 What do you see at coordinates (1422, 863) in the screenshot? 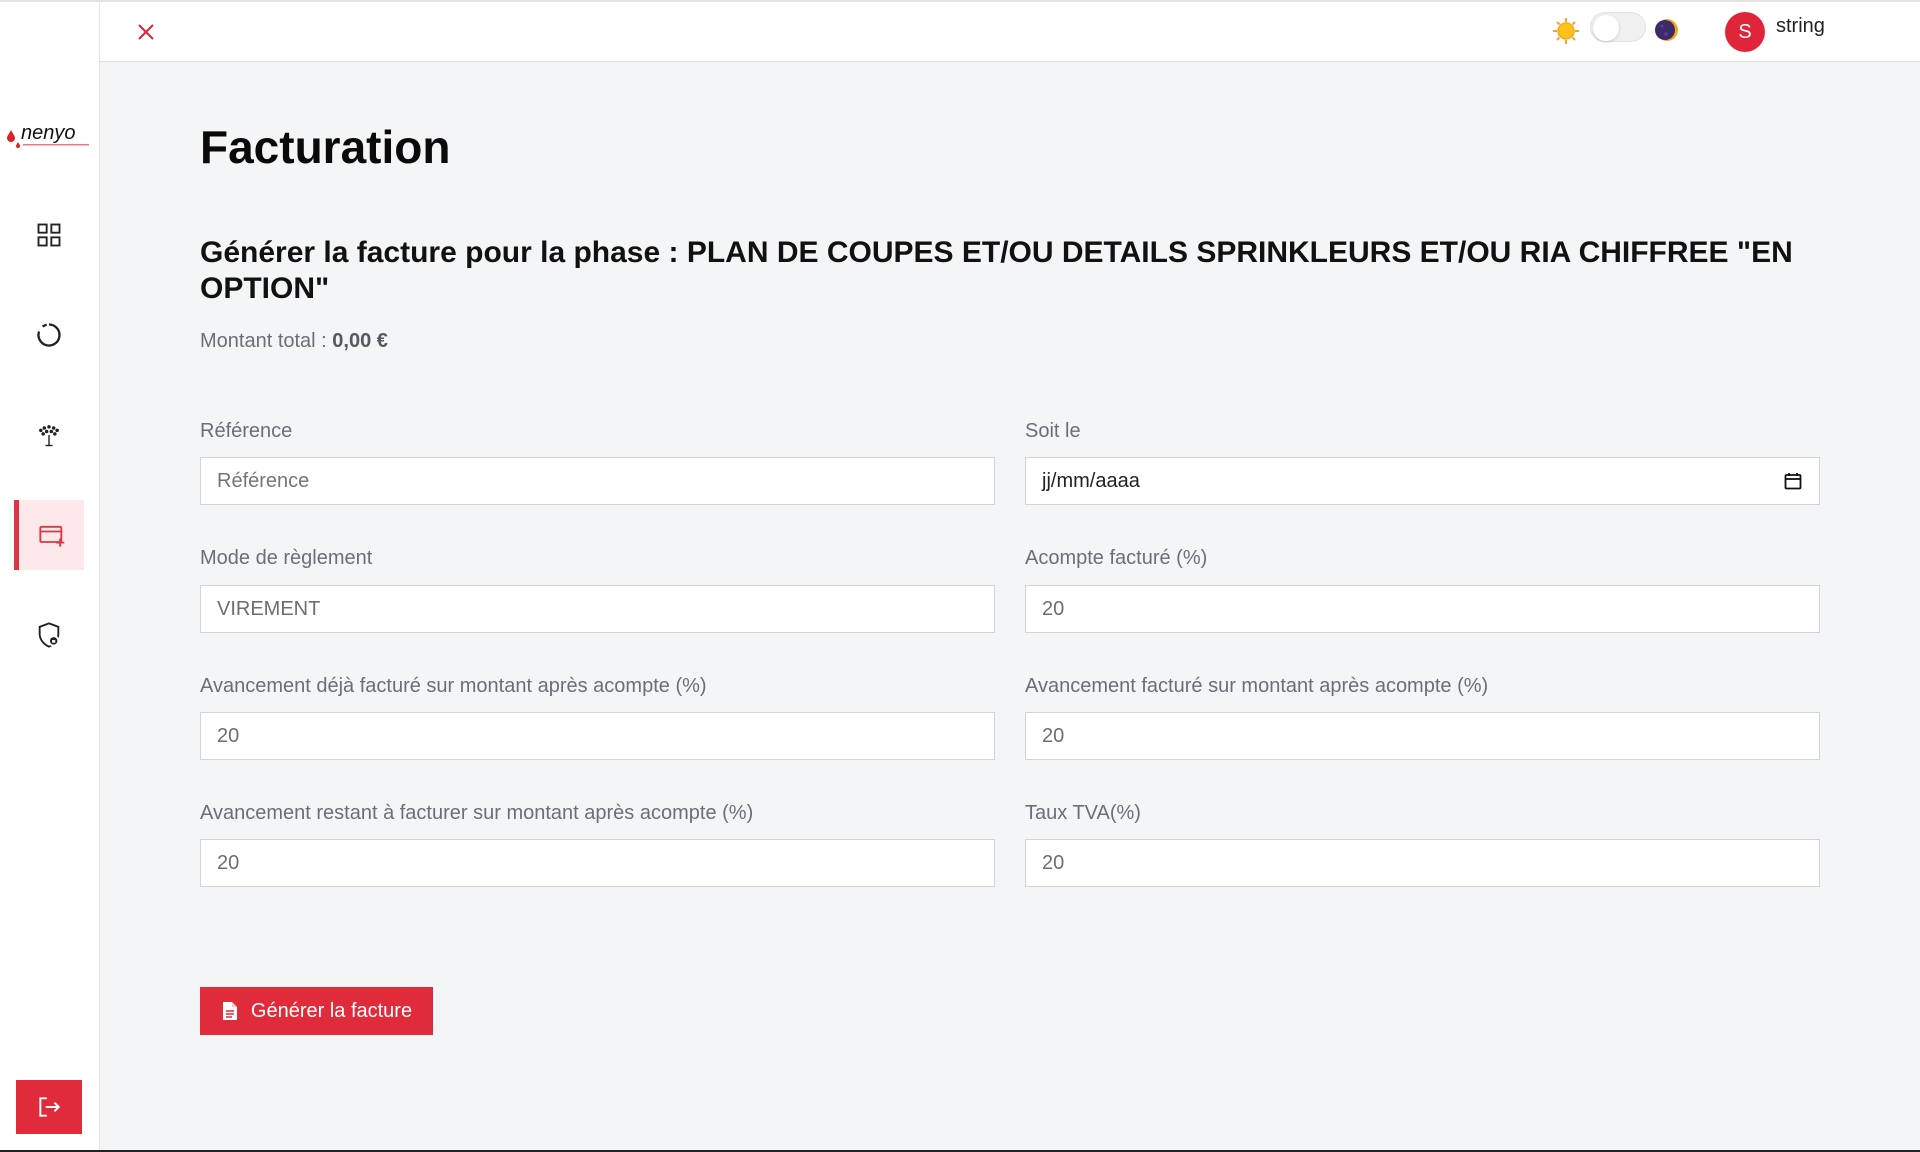
I see `vat-rate-input: 20` at bounding box center [1422, 863].